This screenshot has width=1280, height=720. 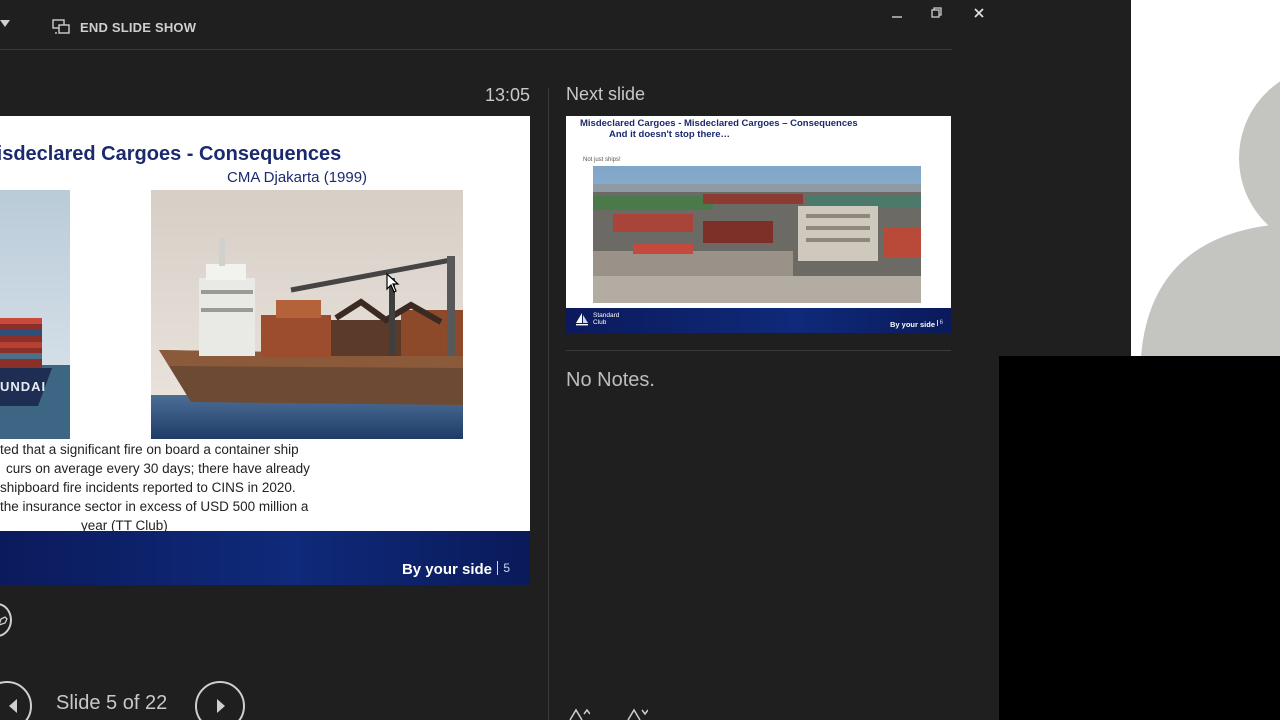 What do you see at coordinates (548, 404) in the screenshot?
I see `pane-splitter` at bounding box center [548, 404].